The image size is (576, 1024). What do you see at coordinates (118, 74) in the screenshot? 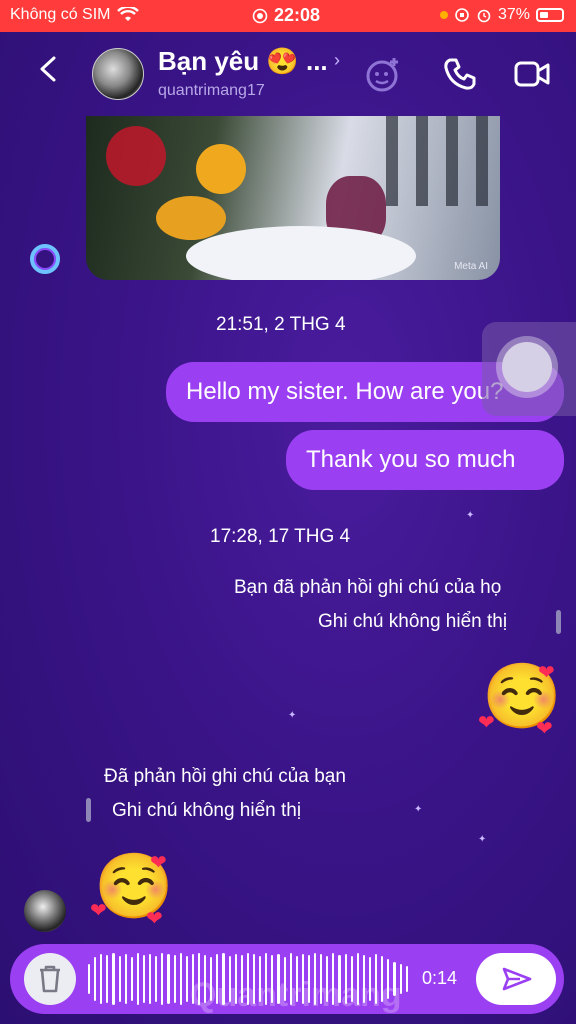
I see `contact-avatar` at bounding box center [118, 74].